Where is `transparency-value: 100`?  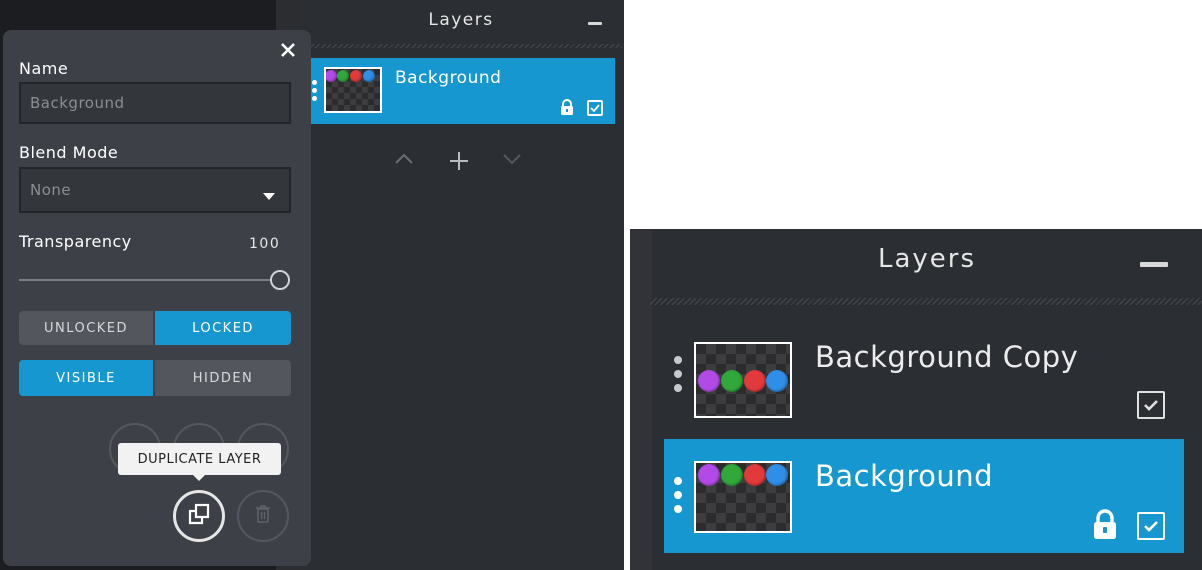 transparency-value: 100 is located at coordinates (265, 244).